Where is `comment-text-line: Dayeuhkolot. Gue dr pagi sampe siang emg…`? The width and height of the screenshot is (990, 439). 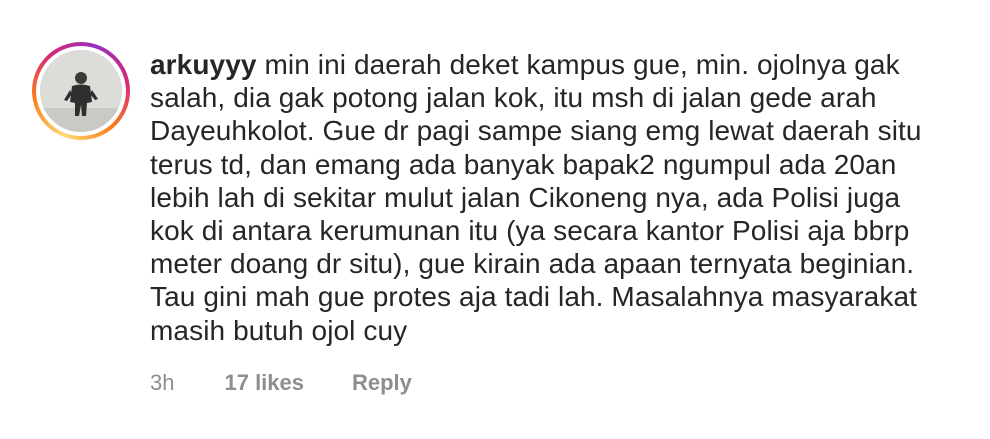 comment-text-line: Dayeuhkolot. Gue dr pagi sampe siang emg… is located at coordinates (536, 131).